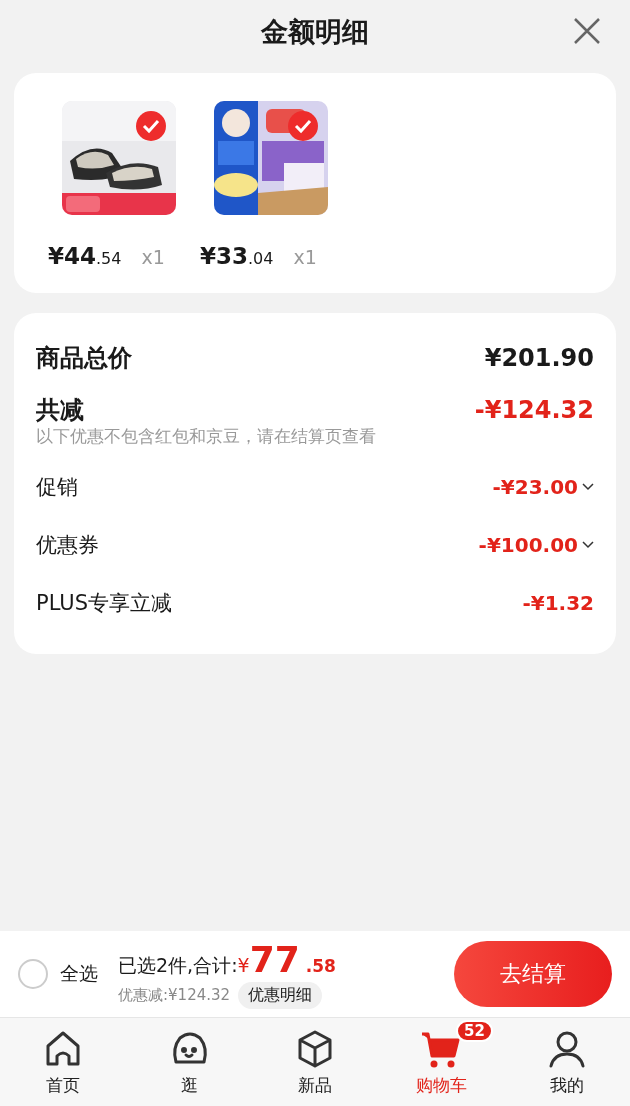 The image size is (630, 1106). Describe the element at coordinates (206, 436) in the screenshot. I see `reduction-note: 以下优惠不包含红包和京豆，请在结算页查看` at that location.